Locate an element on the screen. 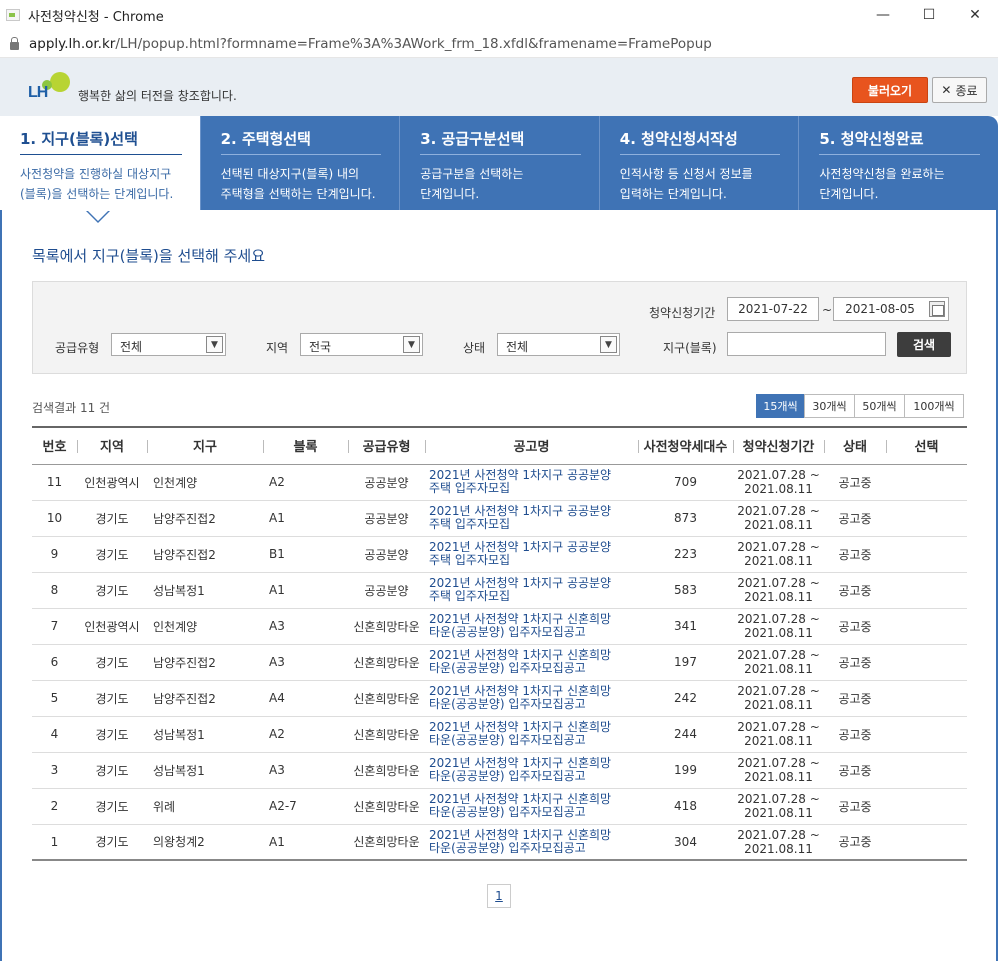 This screenshot has width=998, height=961. cell-no: 1 is located at coordinates (54, 842).